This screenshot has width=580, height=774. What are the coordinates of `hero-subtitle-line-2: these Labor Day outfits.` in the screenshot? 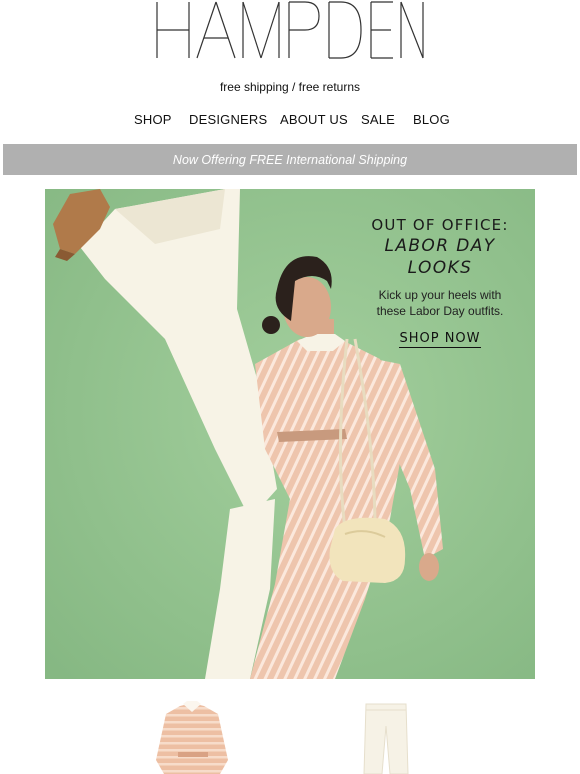 It's located at (440, 311).